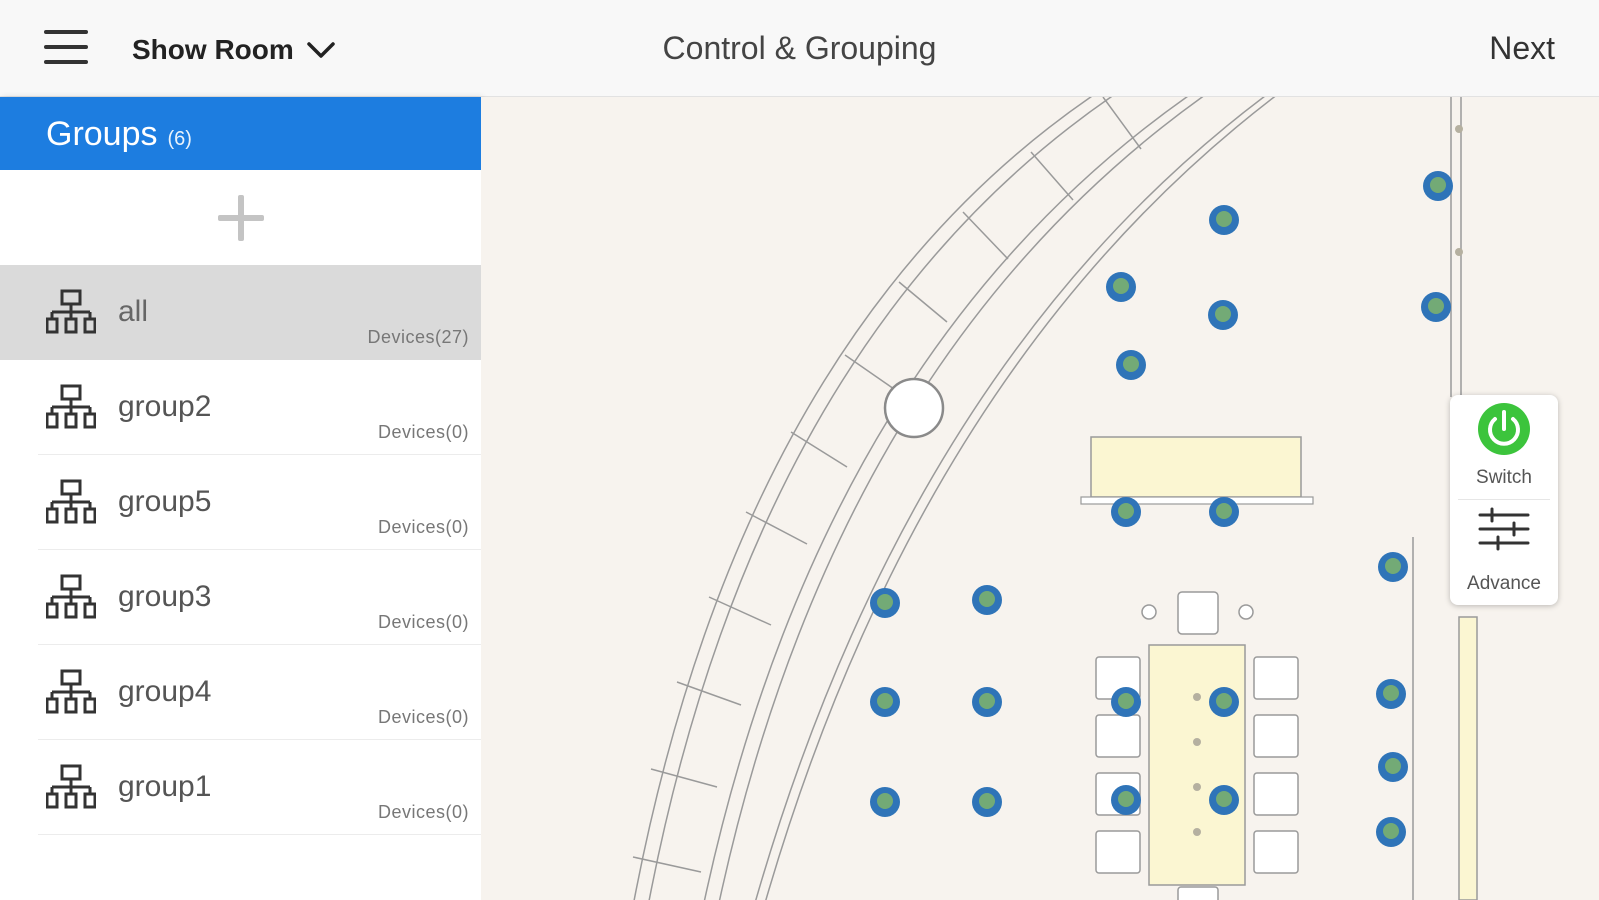 The width and height of the screenshot is (1599, 900). I want to click on add-group-button, so click(240, 217).